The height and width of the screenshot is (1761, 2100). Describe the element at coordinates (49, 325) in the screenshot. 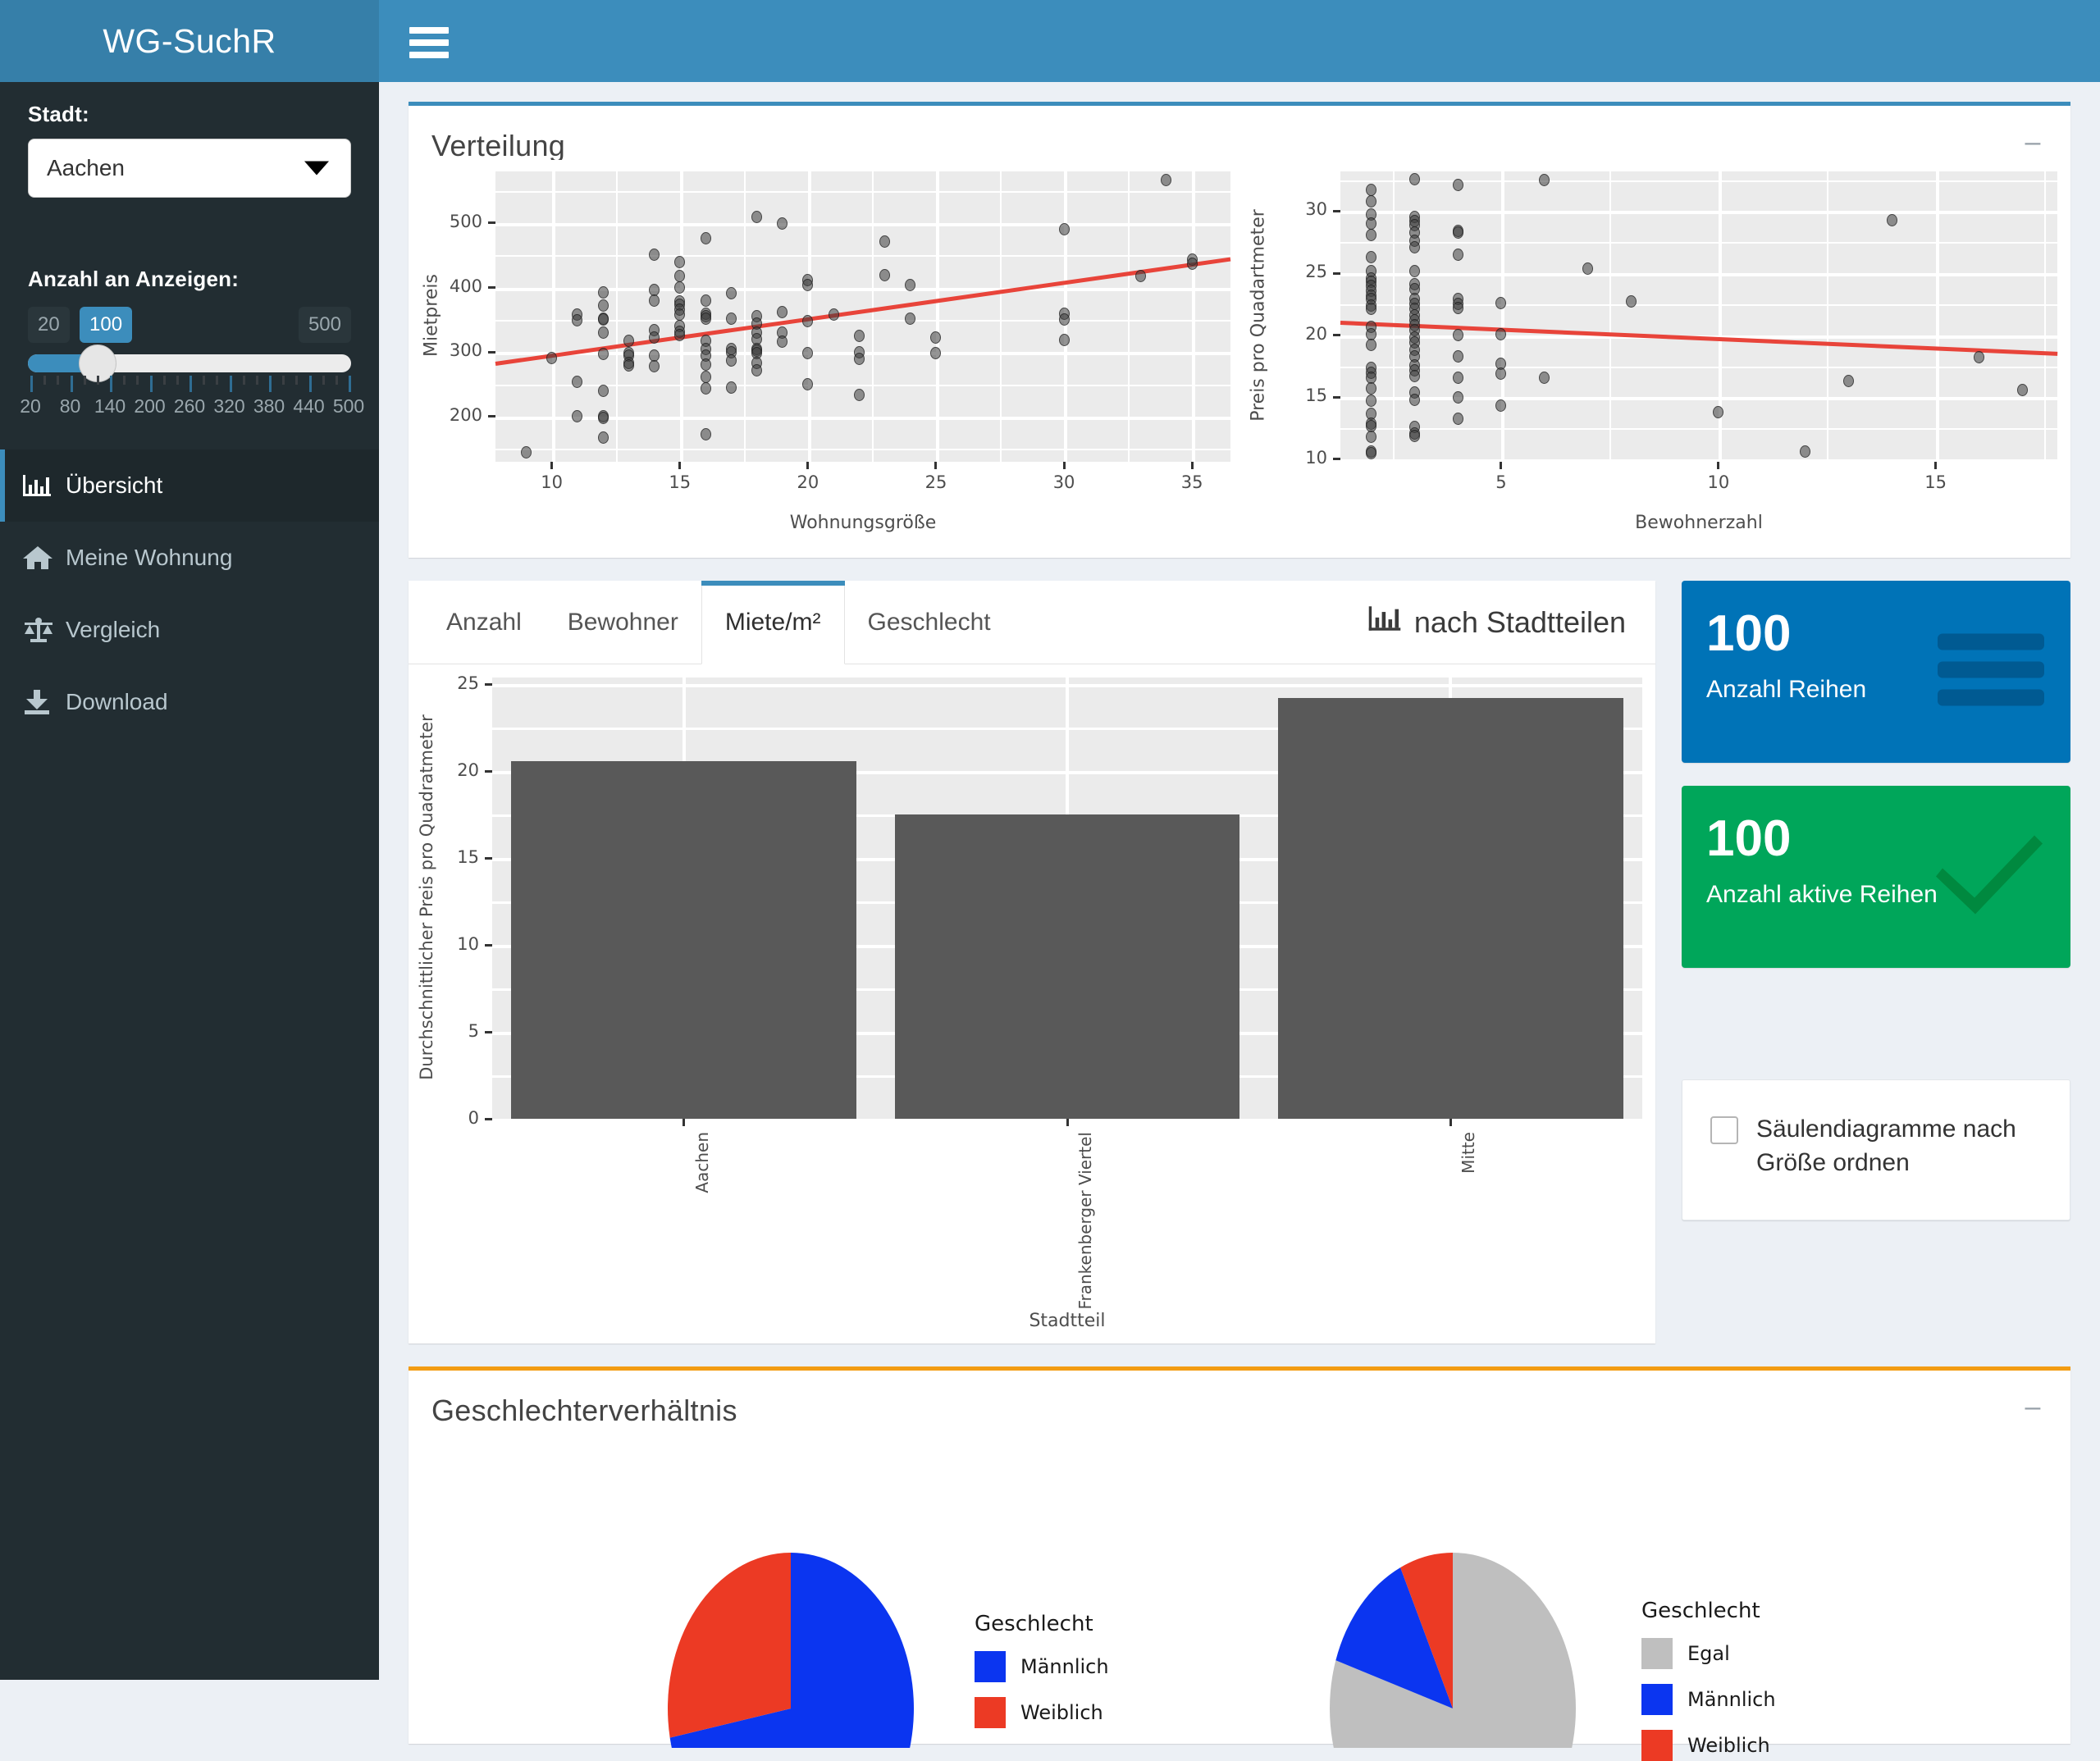

I see `slider-min-label: 20` at that location.